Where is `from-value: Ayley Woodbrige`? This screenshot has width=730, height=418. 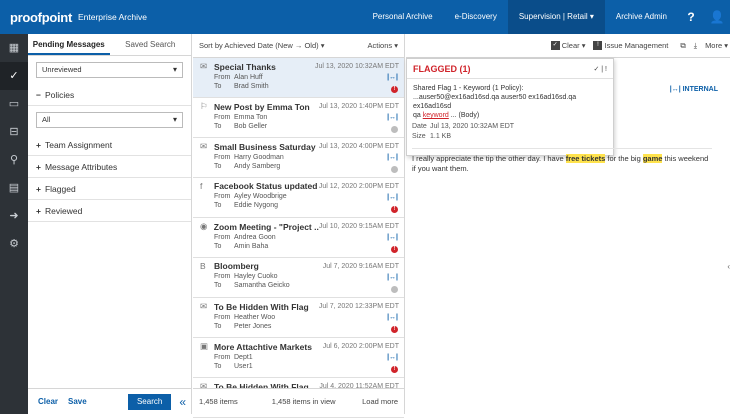 from-value: Ayley Woodbrige is located at coordinates (260, 196).